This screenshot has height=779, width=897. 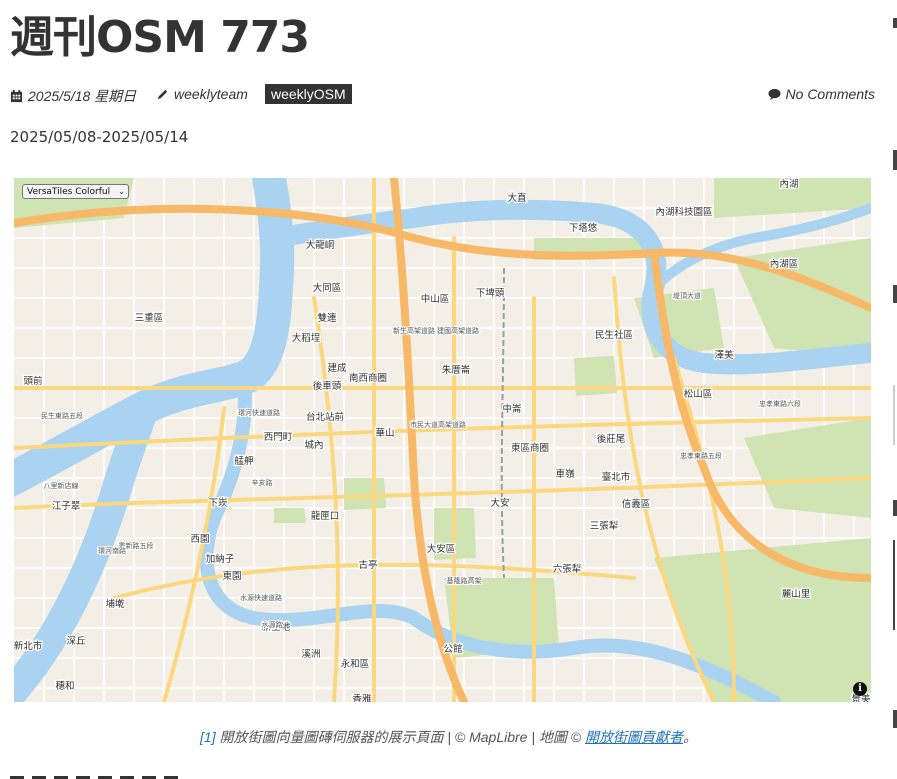 I want to click on map-road-label: 水源路, so click(x=272, y=624).